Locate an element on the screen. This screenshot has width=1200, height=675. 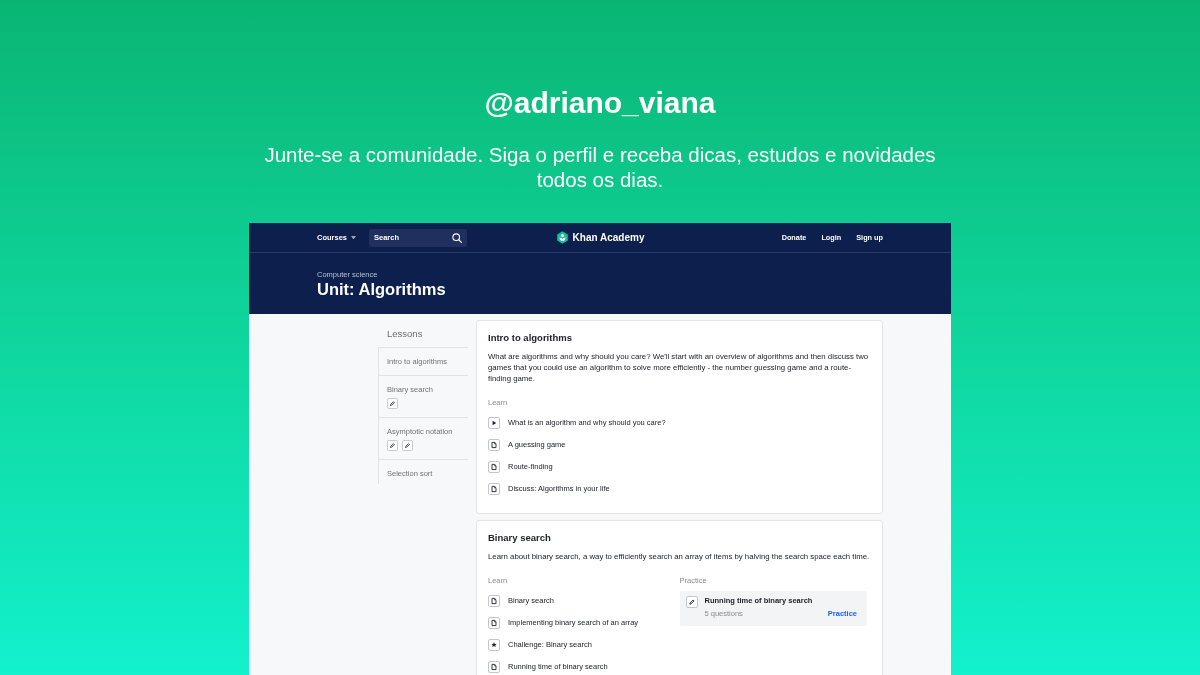
hexagon-icon is located at coordinates (562, 237).